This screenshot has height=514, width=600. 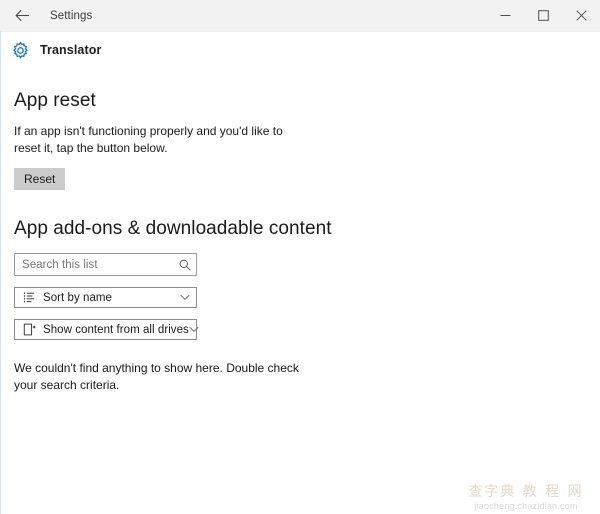 I want to click on maximize-icon, so click(x=543, y=15).